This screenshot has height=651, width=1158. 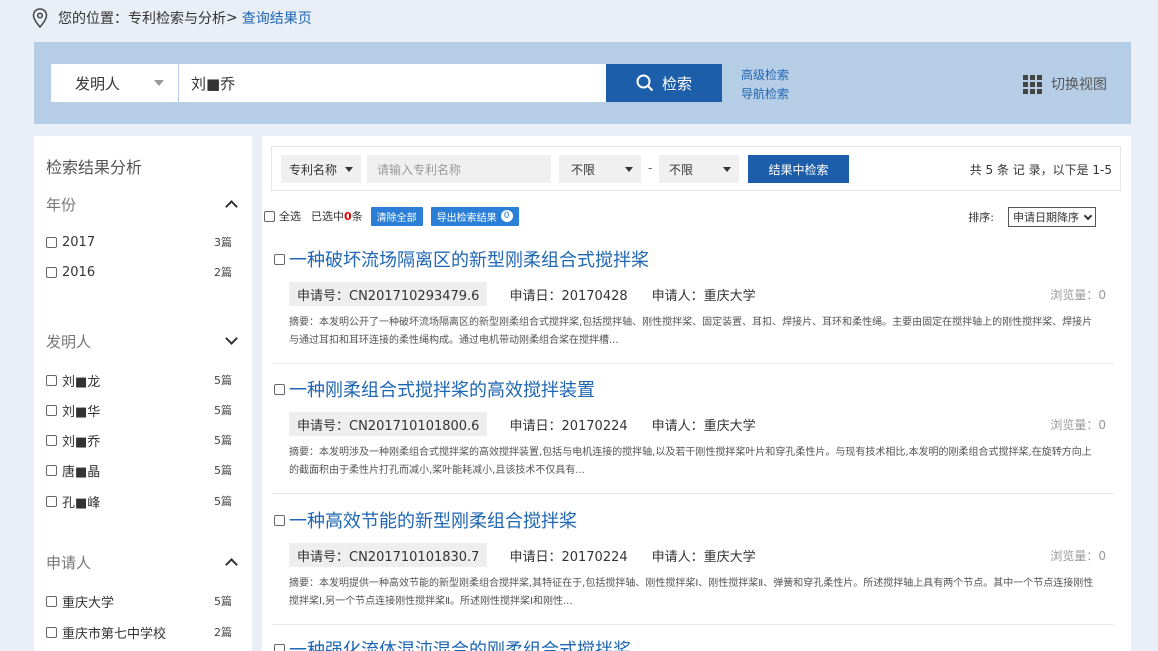 I want to click on facet-item-label: 刘■华, so click(x=81, y=412).